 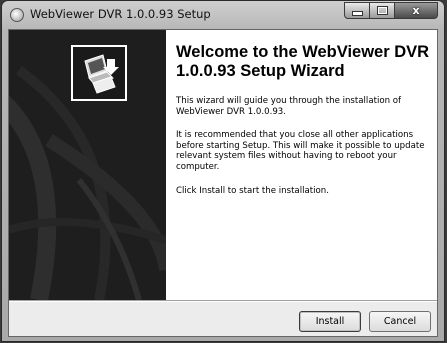 What do you see at coordinates (99, 73) in the screenshot?
I see `installer-computer-icon` at bounding box center [99, 73].